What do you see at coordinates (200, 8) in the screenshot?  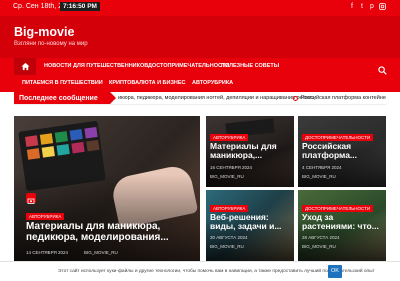 I see `top-bar: Ср. Сен 18th, 2024 7:16:50 PM f t p` at bounding box center [200, 8].